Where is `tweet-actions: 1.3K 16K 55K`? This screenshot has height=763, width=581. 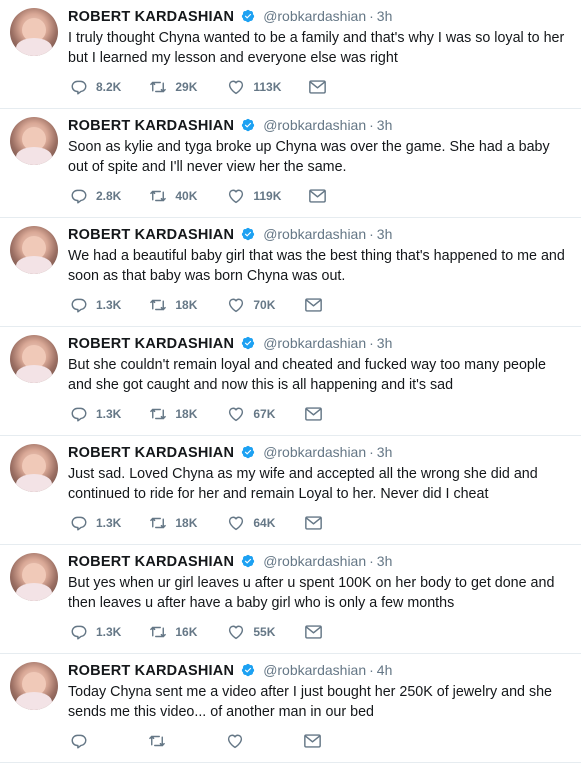 tweet-actions: 1.3K 16K 55K is located at coordinates (214, 632).